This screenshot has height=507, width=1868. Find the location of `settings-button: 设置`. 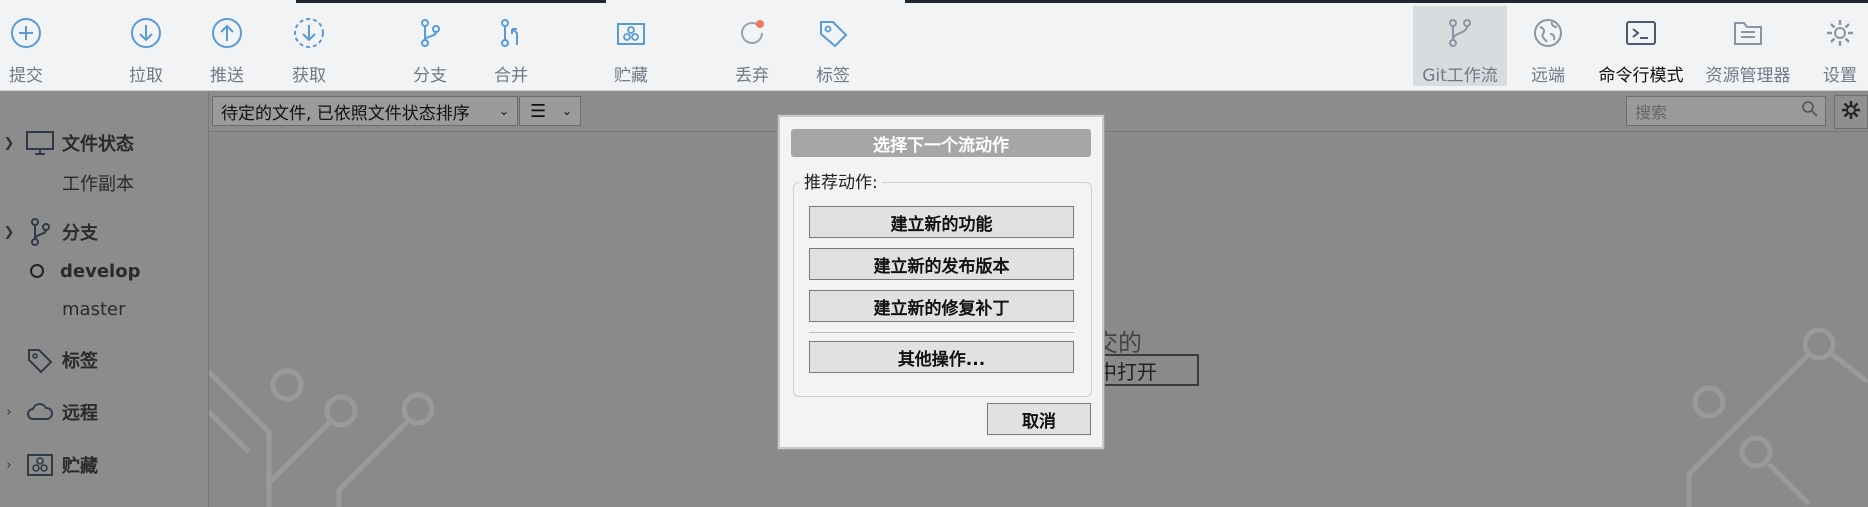

settings-button: 设置 is located at coordinates (1840, 46).